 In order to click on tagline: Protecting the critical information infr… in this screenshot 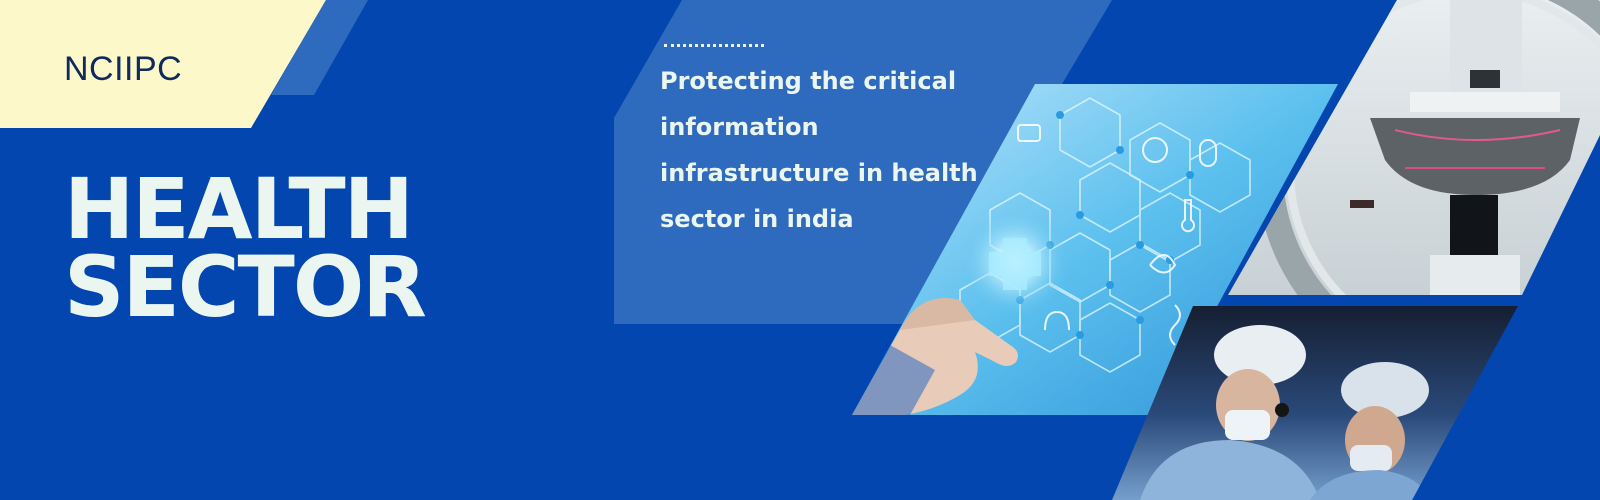, I will do `click(819, 150)`.